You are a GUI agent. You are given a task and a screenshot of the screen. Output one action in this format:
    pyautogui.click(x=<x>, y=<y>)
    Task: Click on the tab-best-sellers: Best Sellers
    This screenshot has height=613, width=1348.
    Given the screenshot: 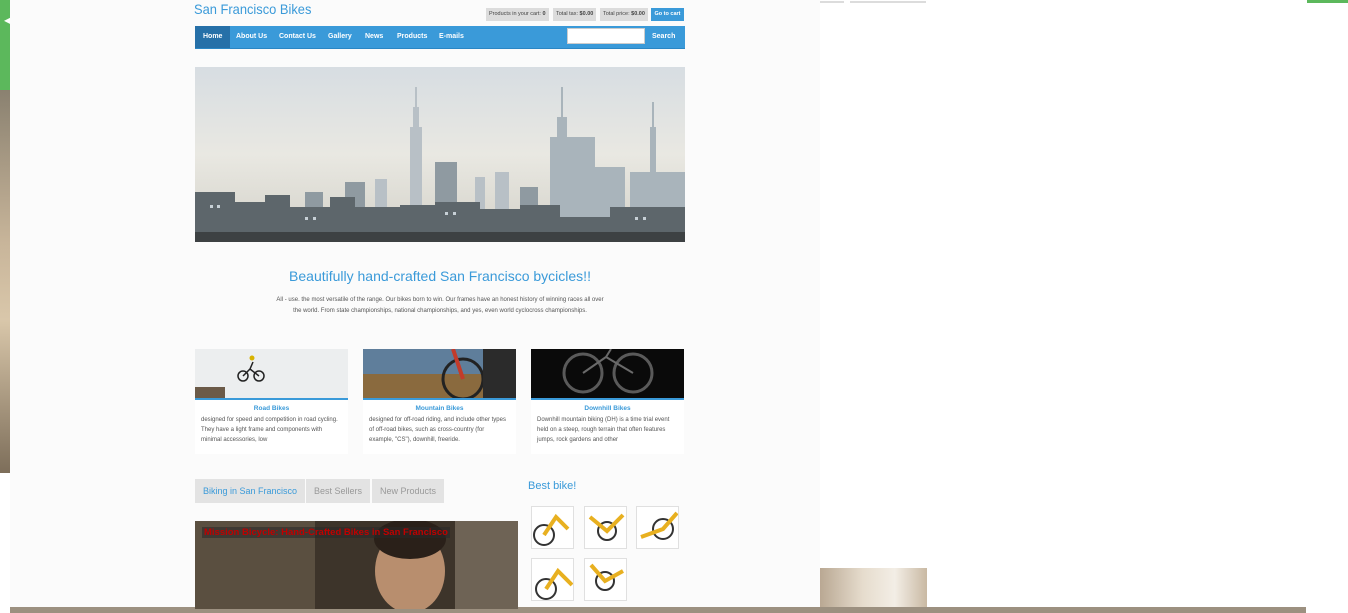 What is the action you would take?
    pyautogui.click(x=338, y=491)
    